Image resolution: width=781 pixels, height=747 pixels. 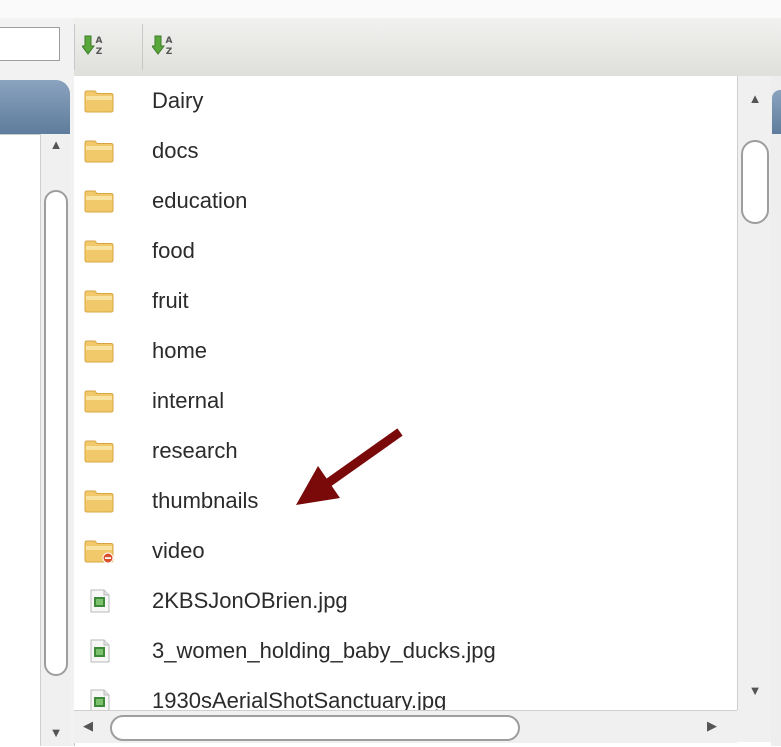 What do you see at coordinates (755, 99) in the screenshot?
I see `scroll-up-icon: ▲` at bounding box center [755, 99].